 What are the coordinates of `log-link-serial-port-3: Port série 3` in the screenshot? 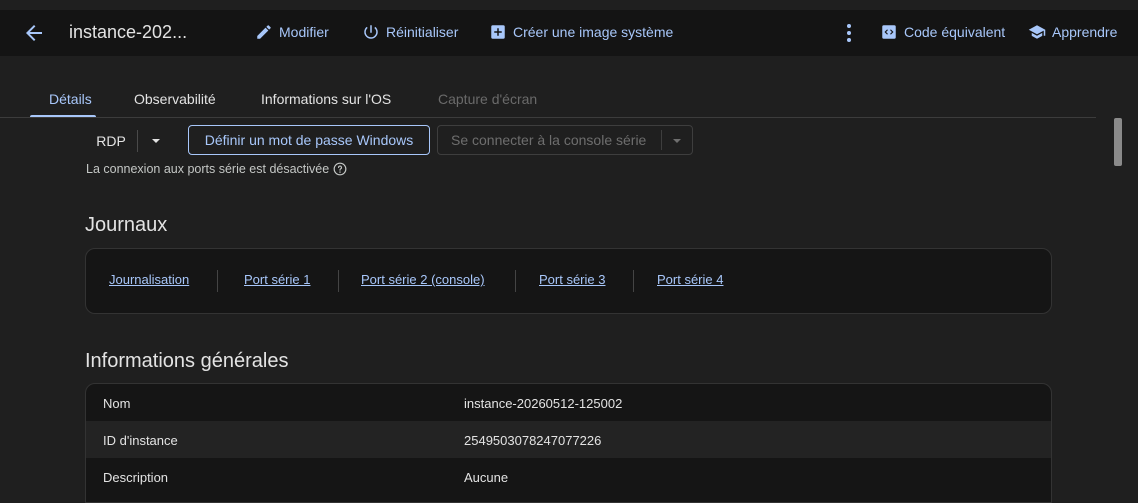 It's located at (572, 279).